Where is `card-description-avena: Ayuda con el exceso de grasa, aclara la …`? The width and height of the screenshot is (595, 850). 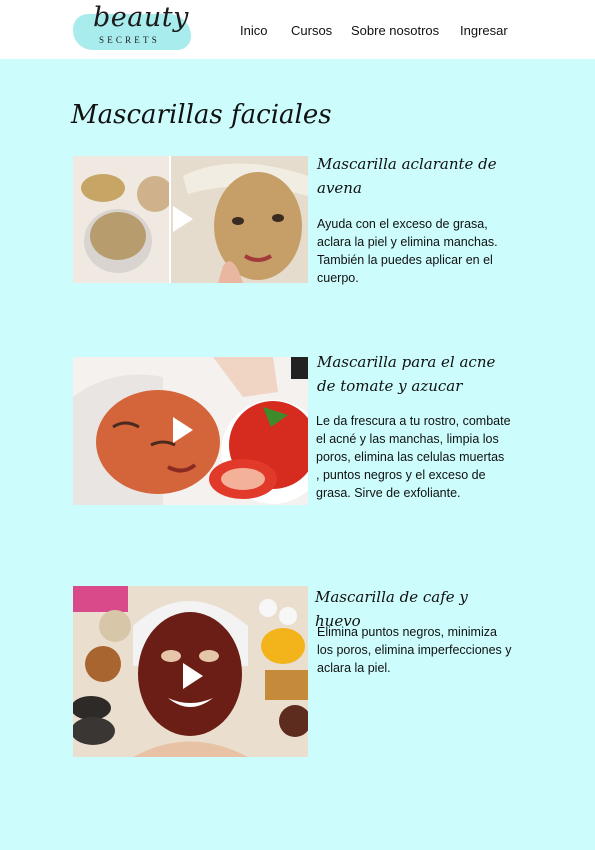 card-description-avena: Ayuda con el exceso de grasa, aclara la … is located at coordinates (407, 251).